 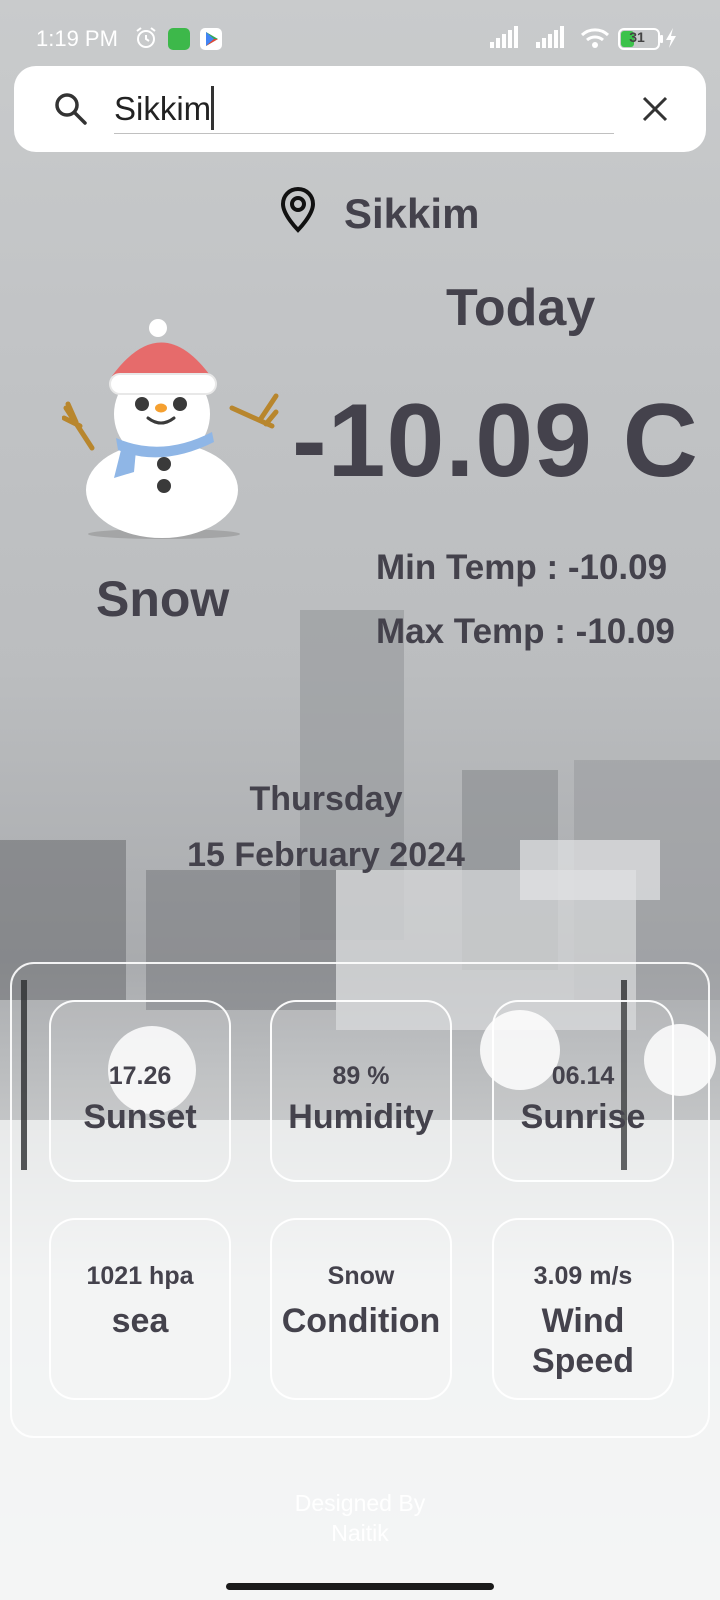 I want to click on home-indicator, so click(x=360, y=1586).